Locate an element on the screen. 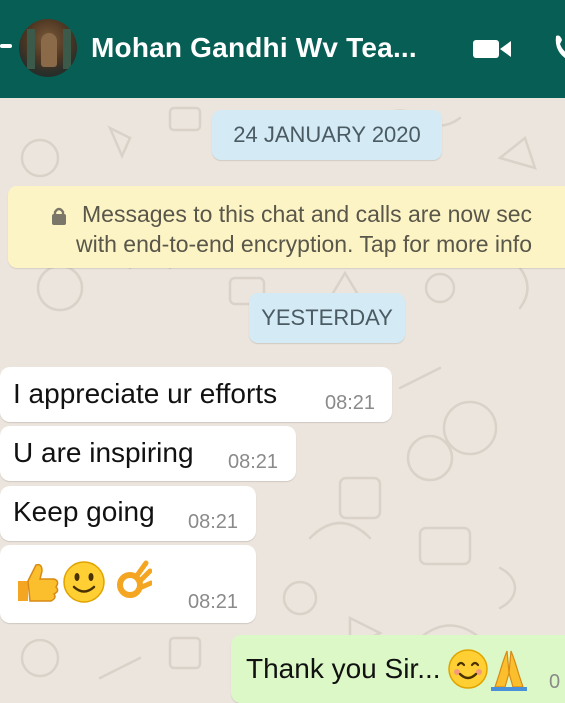 The width and height of the screenshot is (565, 703). message-time: 0 is located at coordinates (555, 682).